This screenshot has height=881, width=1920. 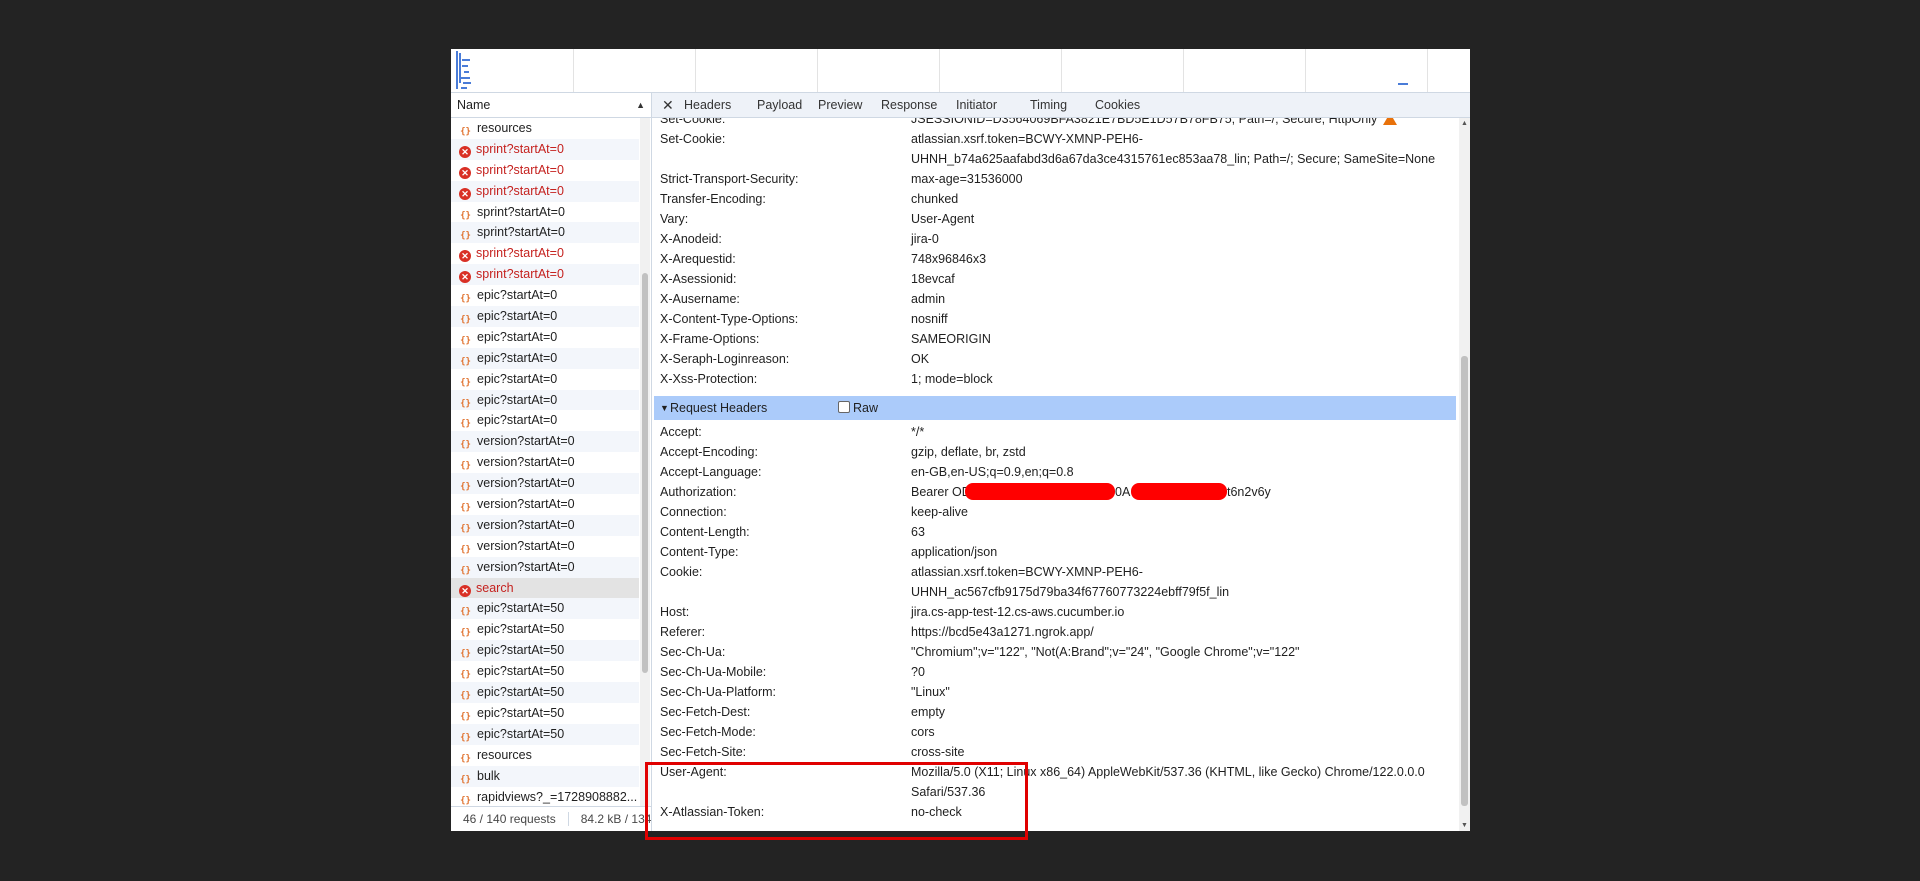 What do you see at coordinates (1055, 712) in the screenshot?
I see `header-row: Sec-Fetch-Dest: empty` at bounding box center [1055, 712].